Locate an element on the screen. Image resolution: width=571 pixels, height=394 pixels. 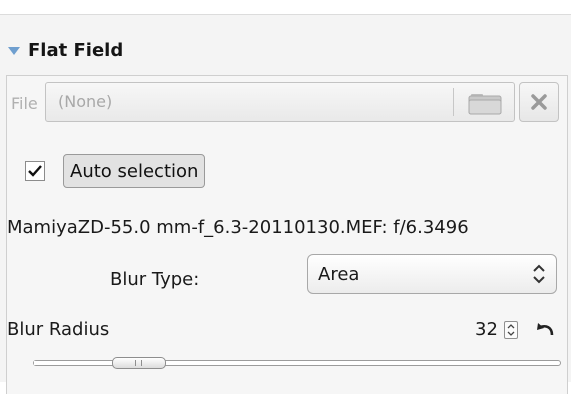
checkmark-icon is located at coordinates (35, 171).